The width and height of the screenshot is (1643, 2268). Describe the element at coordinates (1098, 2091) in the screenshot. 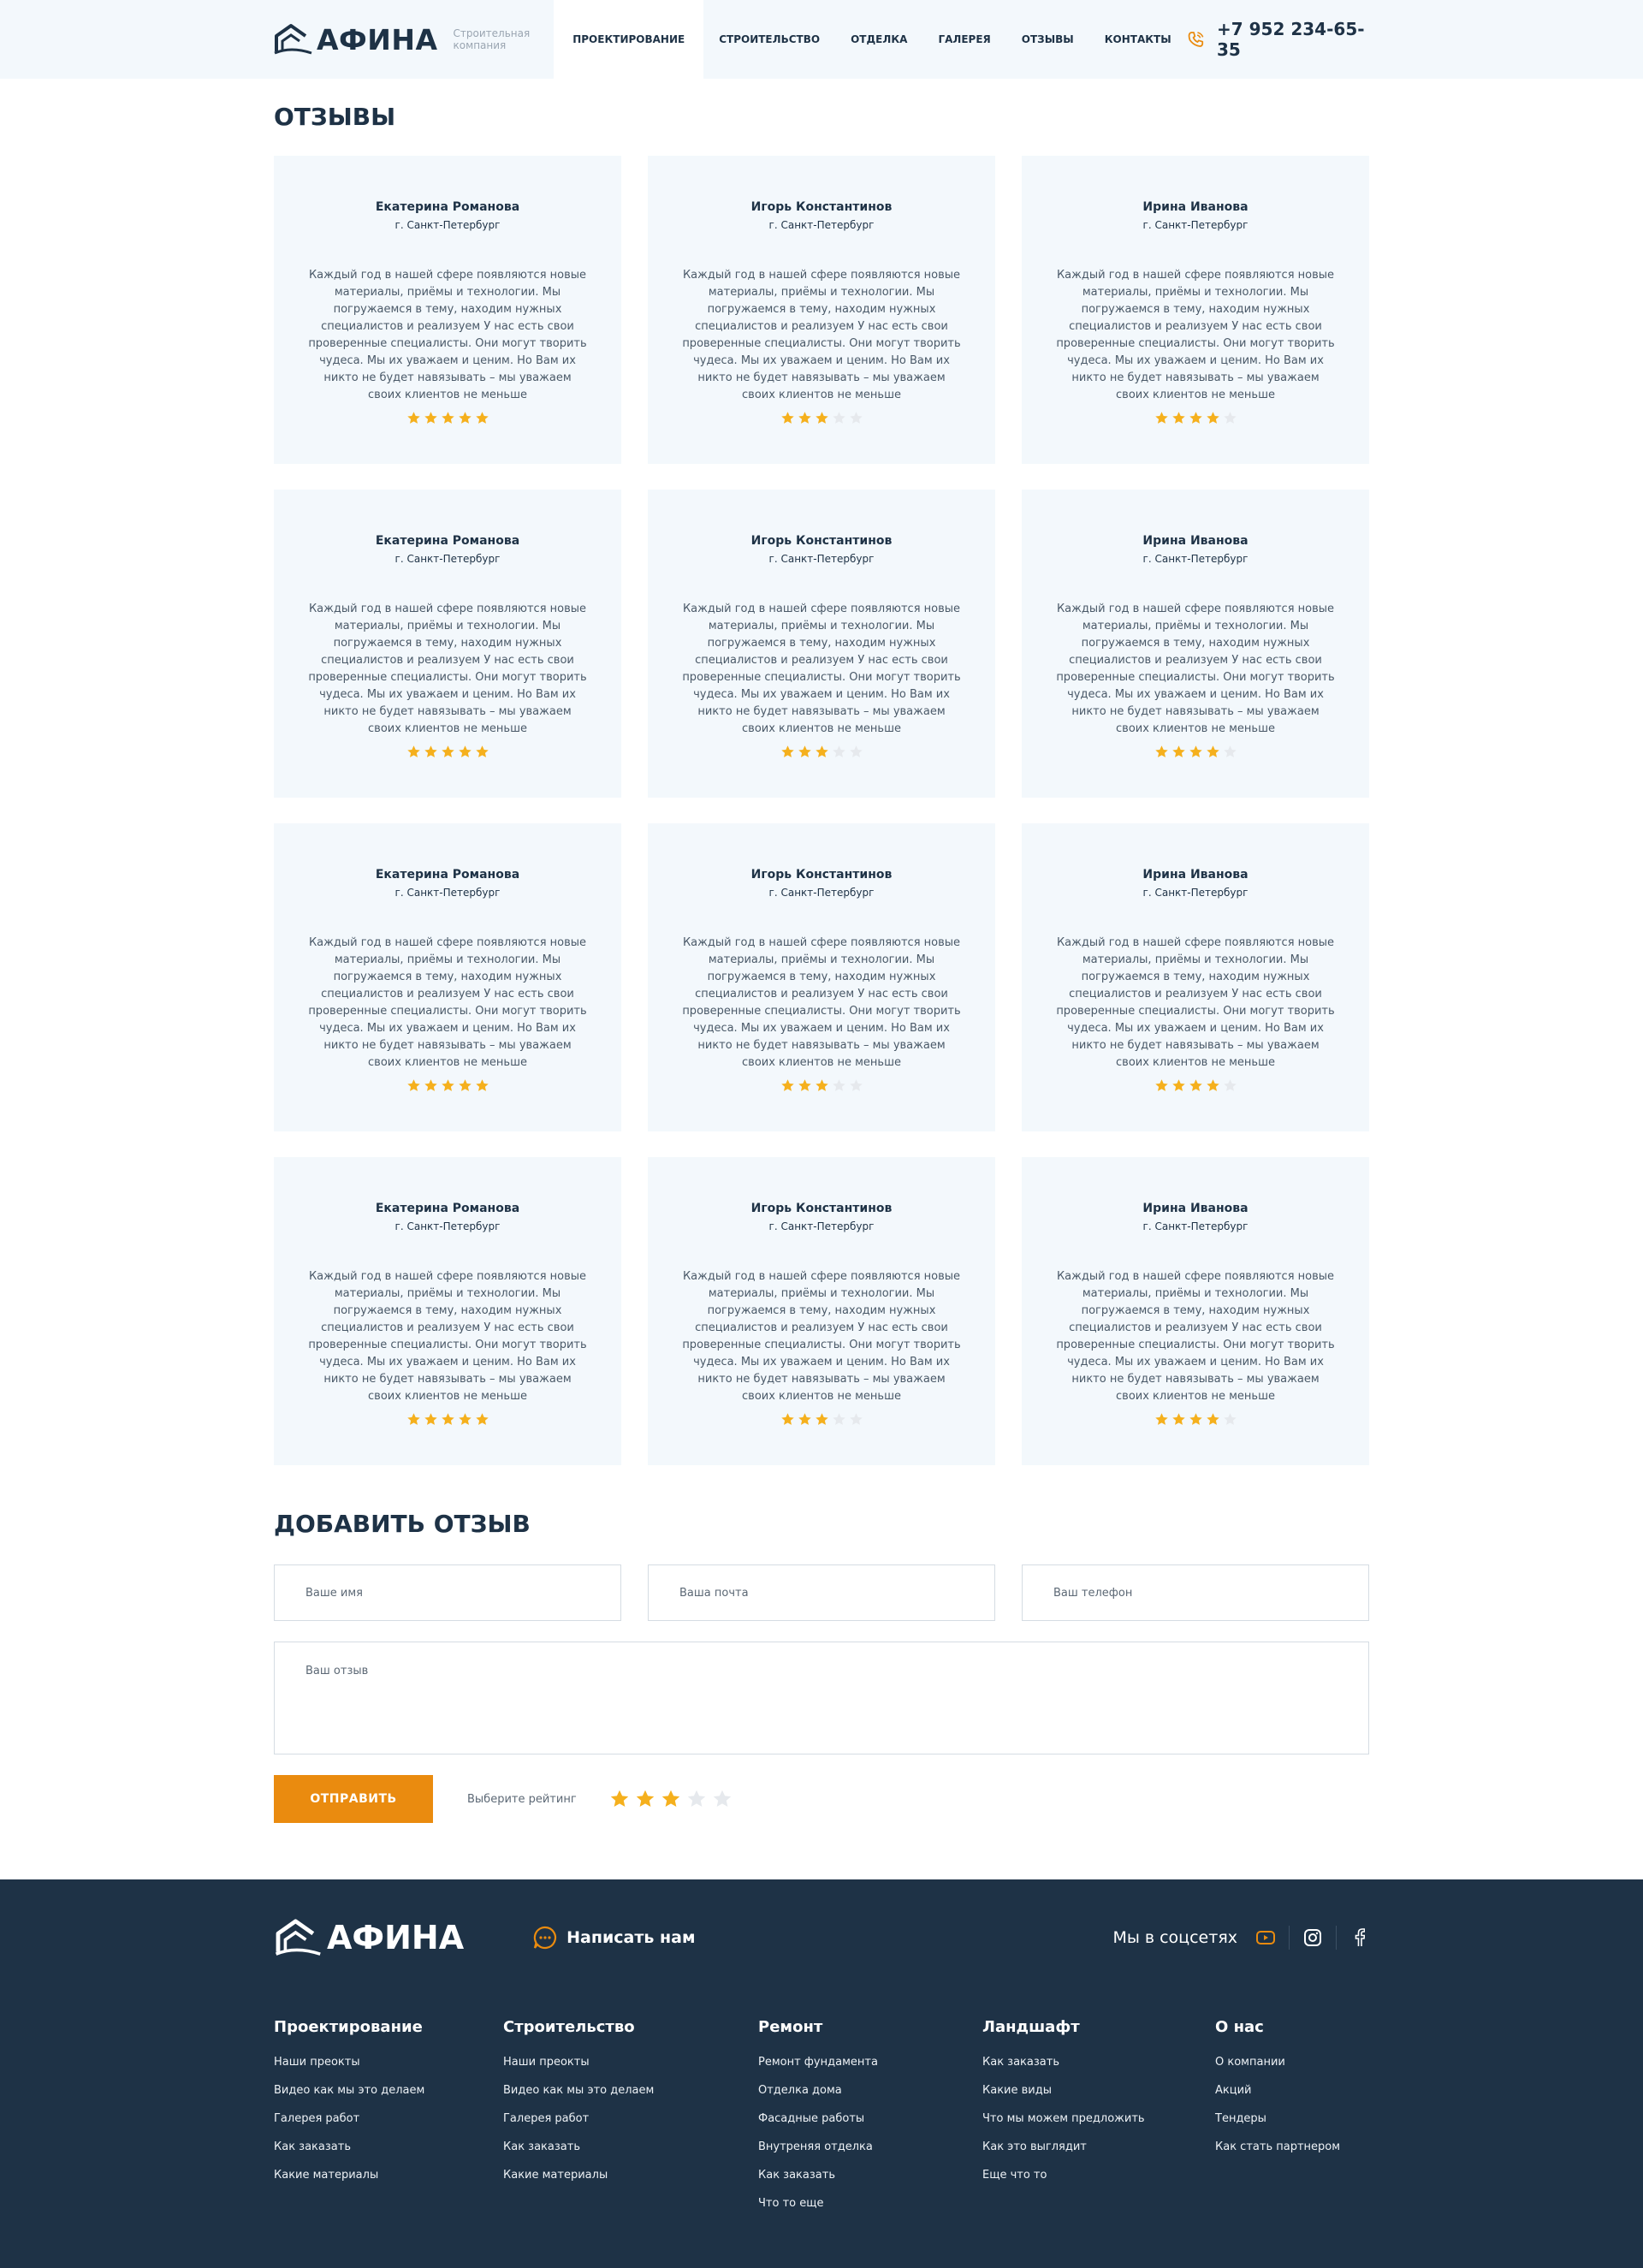

I see `footer-link: Какие виды` at that location.